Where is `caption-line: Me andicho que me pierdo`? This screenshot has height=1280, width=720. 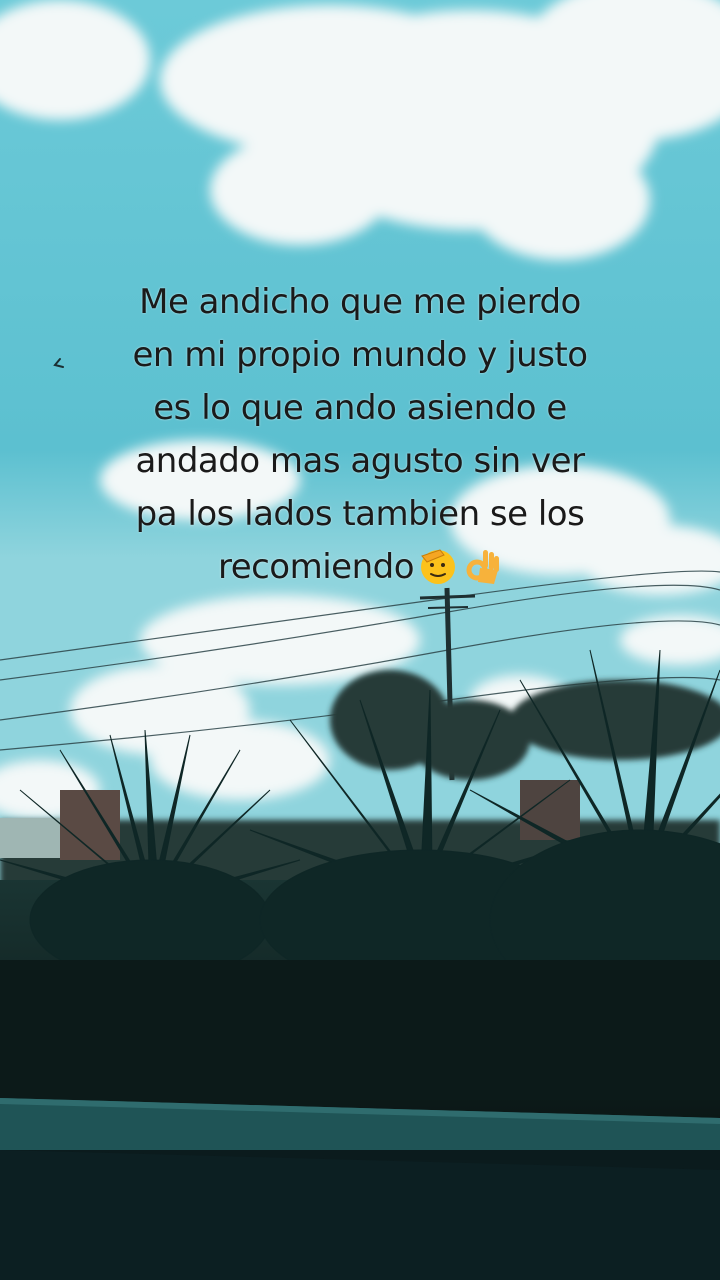
caption-line: Me andicho que me pierdo is located at coordinates (360, 302).